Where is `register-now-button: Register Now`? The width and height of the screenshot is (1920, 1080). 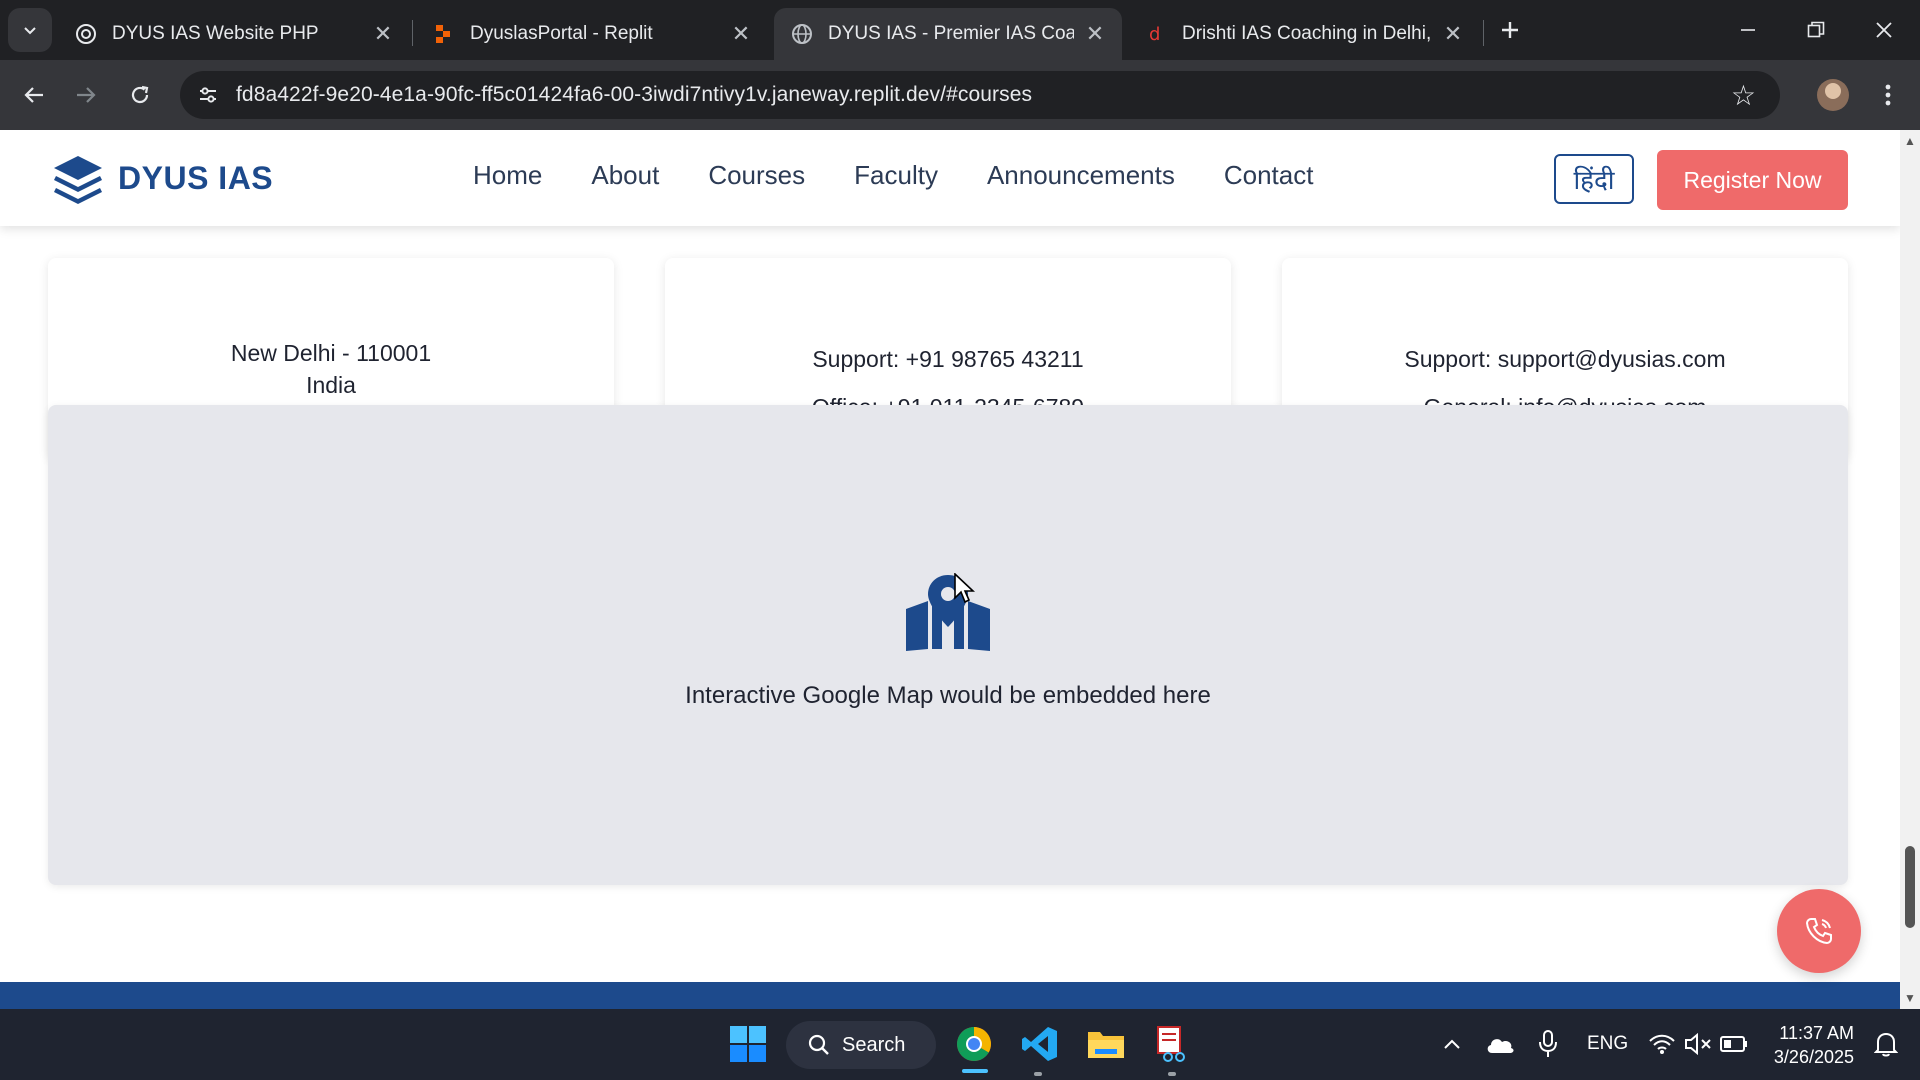
register-now-button: Register Now is located at coordinates (1752, 180).